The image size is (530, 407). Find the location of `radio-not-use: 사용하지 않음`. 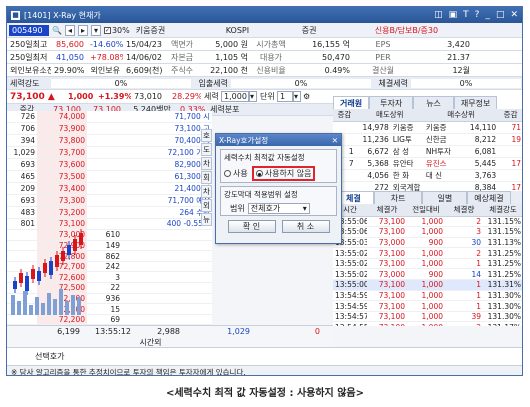

radio-not-use: 사용하지 않음 is located at coordinates (283, 173).